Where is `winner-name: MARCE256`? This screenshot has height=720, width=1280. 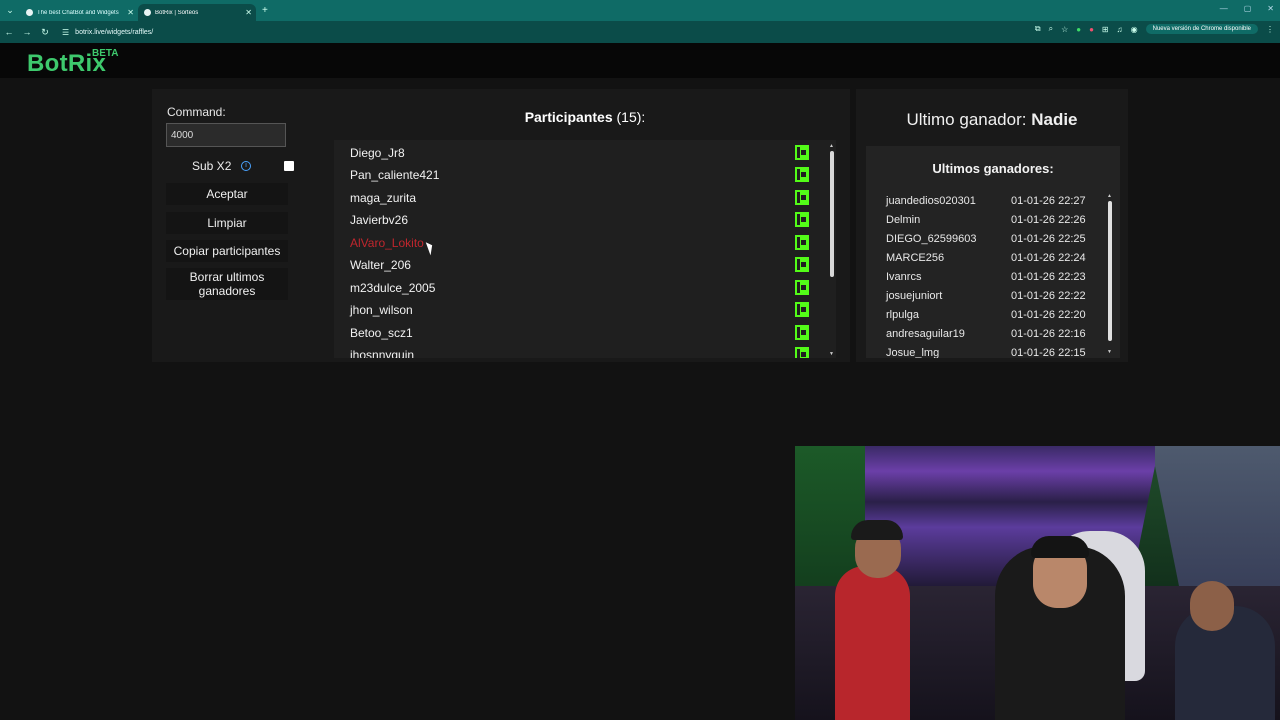 winner-name: MARCE256 is located at coordinates (915, 258).